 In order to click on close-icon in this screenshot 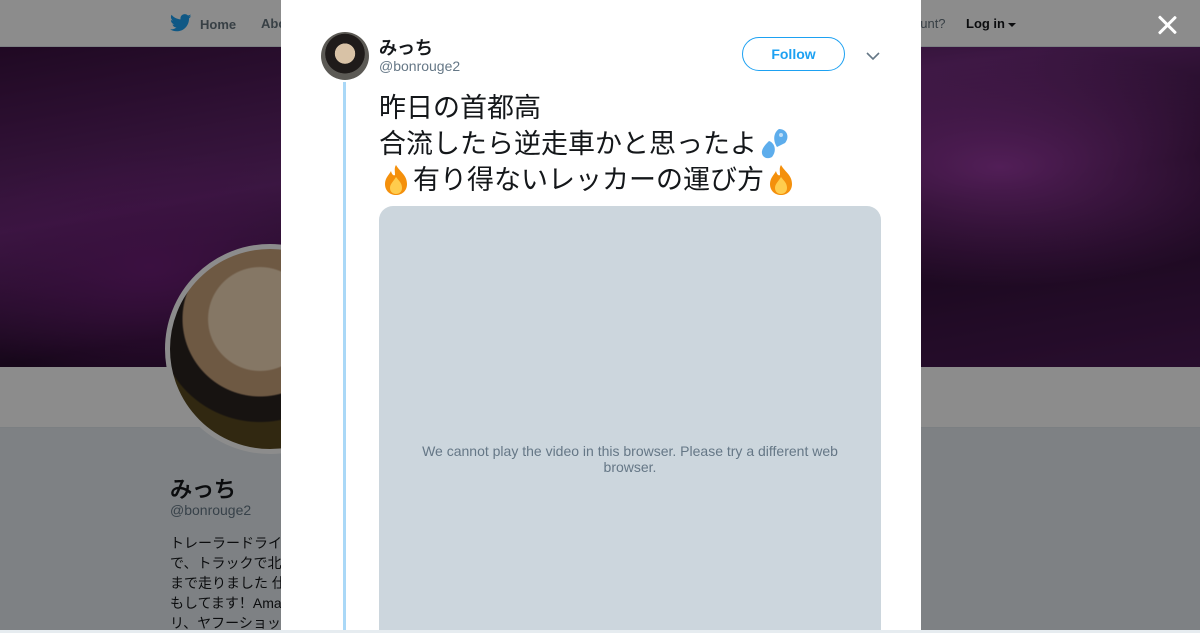, I will do `click(1167, 25)`.